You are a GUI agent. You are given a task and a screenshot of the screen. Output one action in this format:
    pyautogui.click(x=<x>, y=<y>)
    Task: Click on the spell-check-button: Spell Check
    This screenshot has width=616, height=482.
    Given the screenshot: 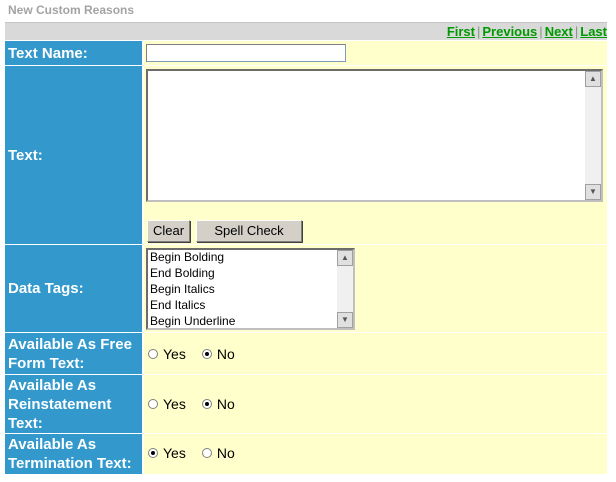 What is the action you would take?
    pyautogui.click(x=249, y=231)
    